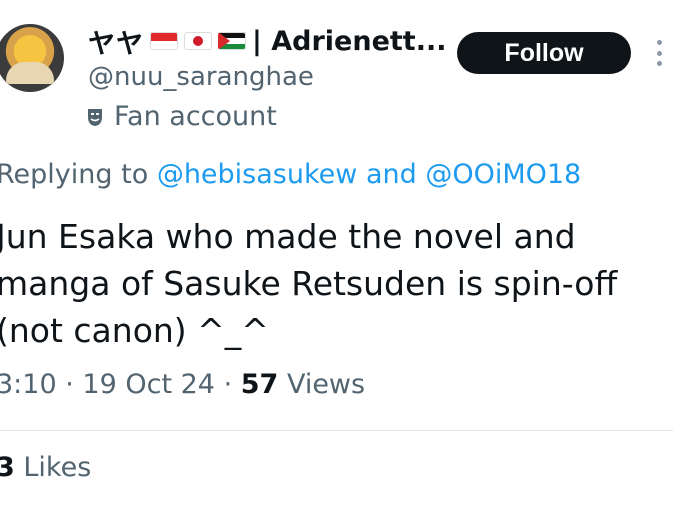 This screenshot has width=691, height=506. Describe the element at coordinates (57, 467) in the screenshot. I see `likes-label: Likes` at that location.